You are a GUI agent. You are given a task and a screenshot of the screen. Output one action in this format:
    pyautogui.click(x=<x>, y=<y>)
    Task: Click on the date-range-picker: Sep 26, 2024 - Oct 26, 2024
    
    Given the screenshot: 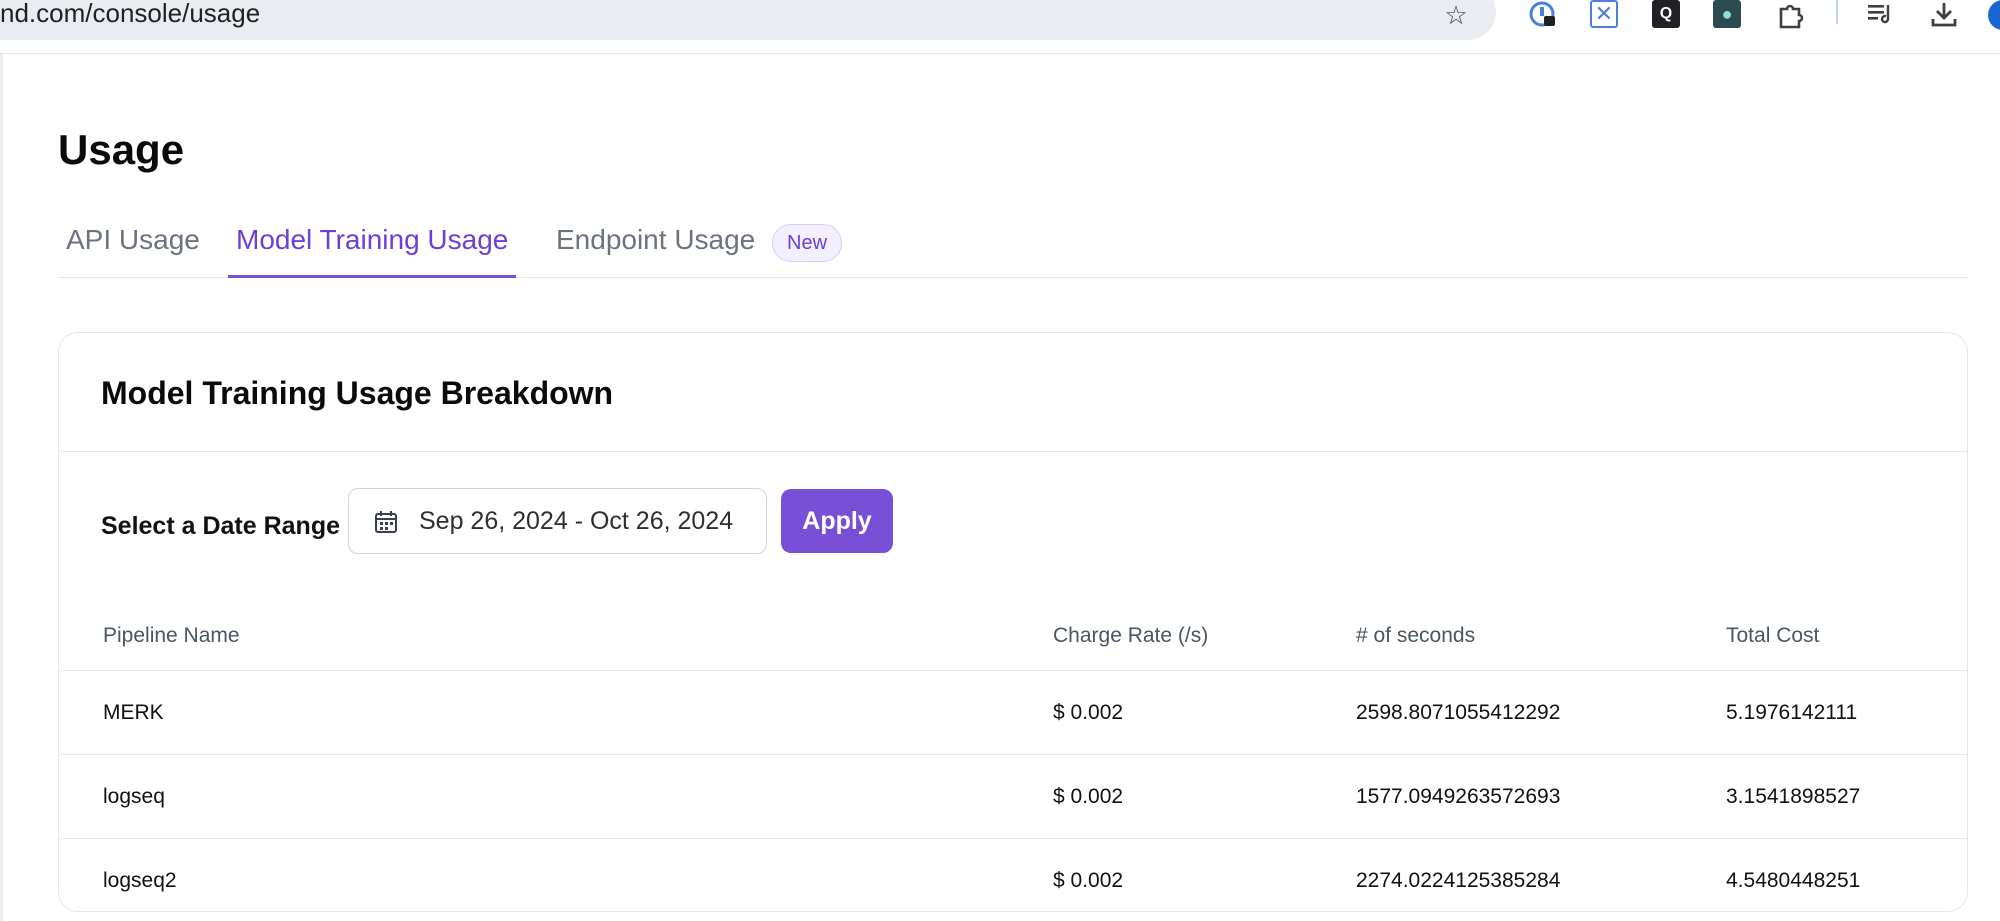 What is the action you would take?
    pyautogui.click(x=557, y=521)
    